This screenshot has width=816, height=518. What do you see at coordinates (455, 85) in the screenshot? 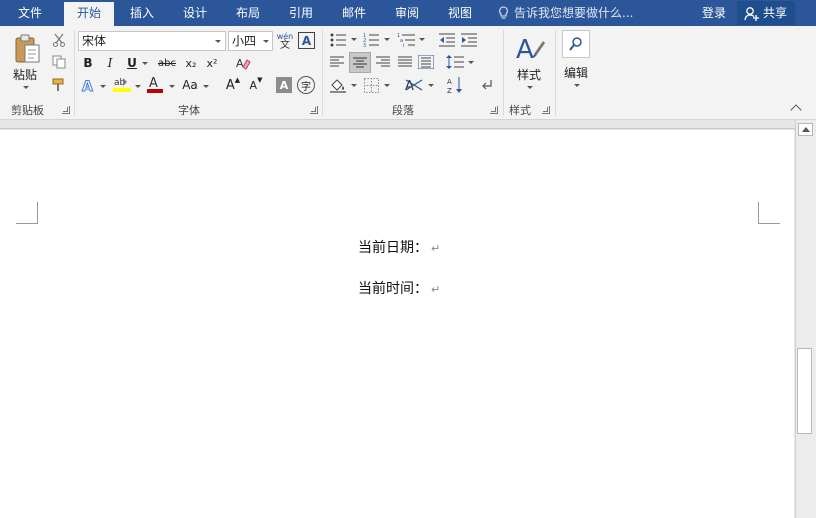
I see `sort-icon: AZ` at bounding box center [455, 85].